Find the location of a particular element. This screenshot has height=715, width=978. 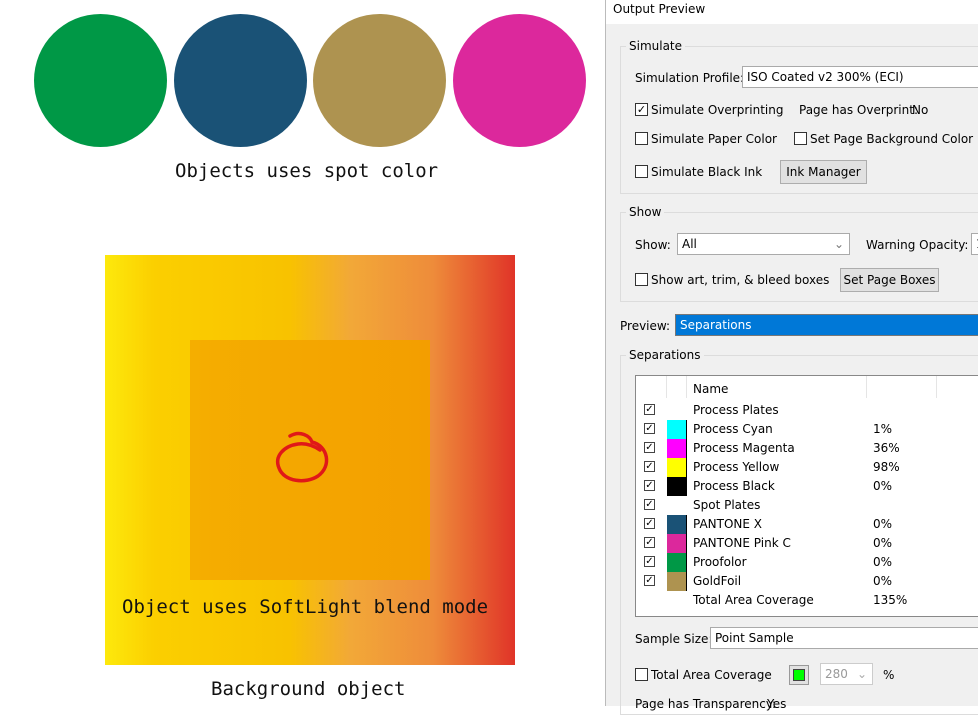

total-row: Total Area Coverage 135% is located at coordinates (807, 600).